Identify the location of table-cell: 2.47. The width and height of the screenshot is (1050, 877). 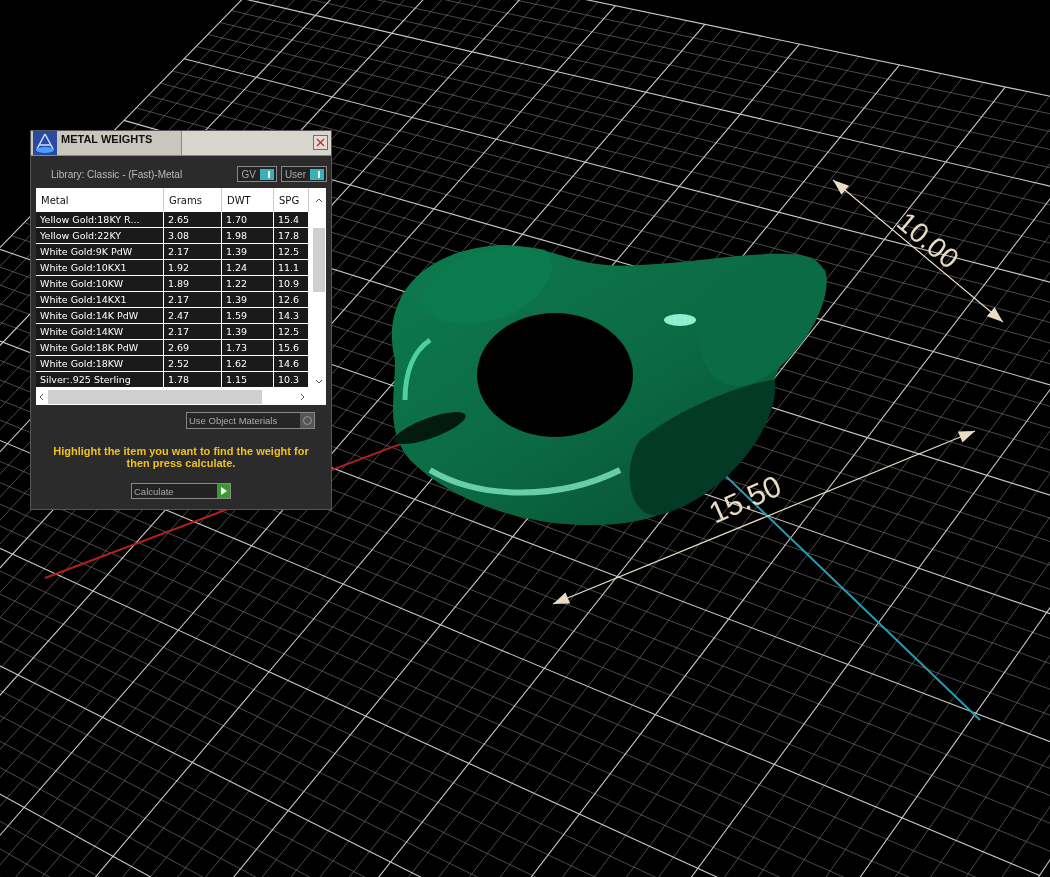
(193, 316).